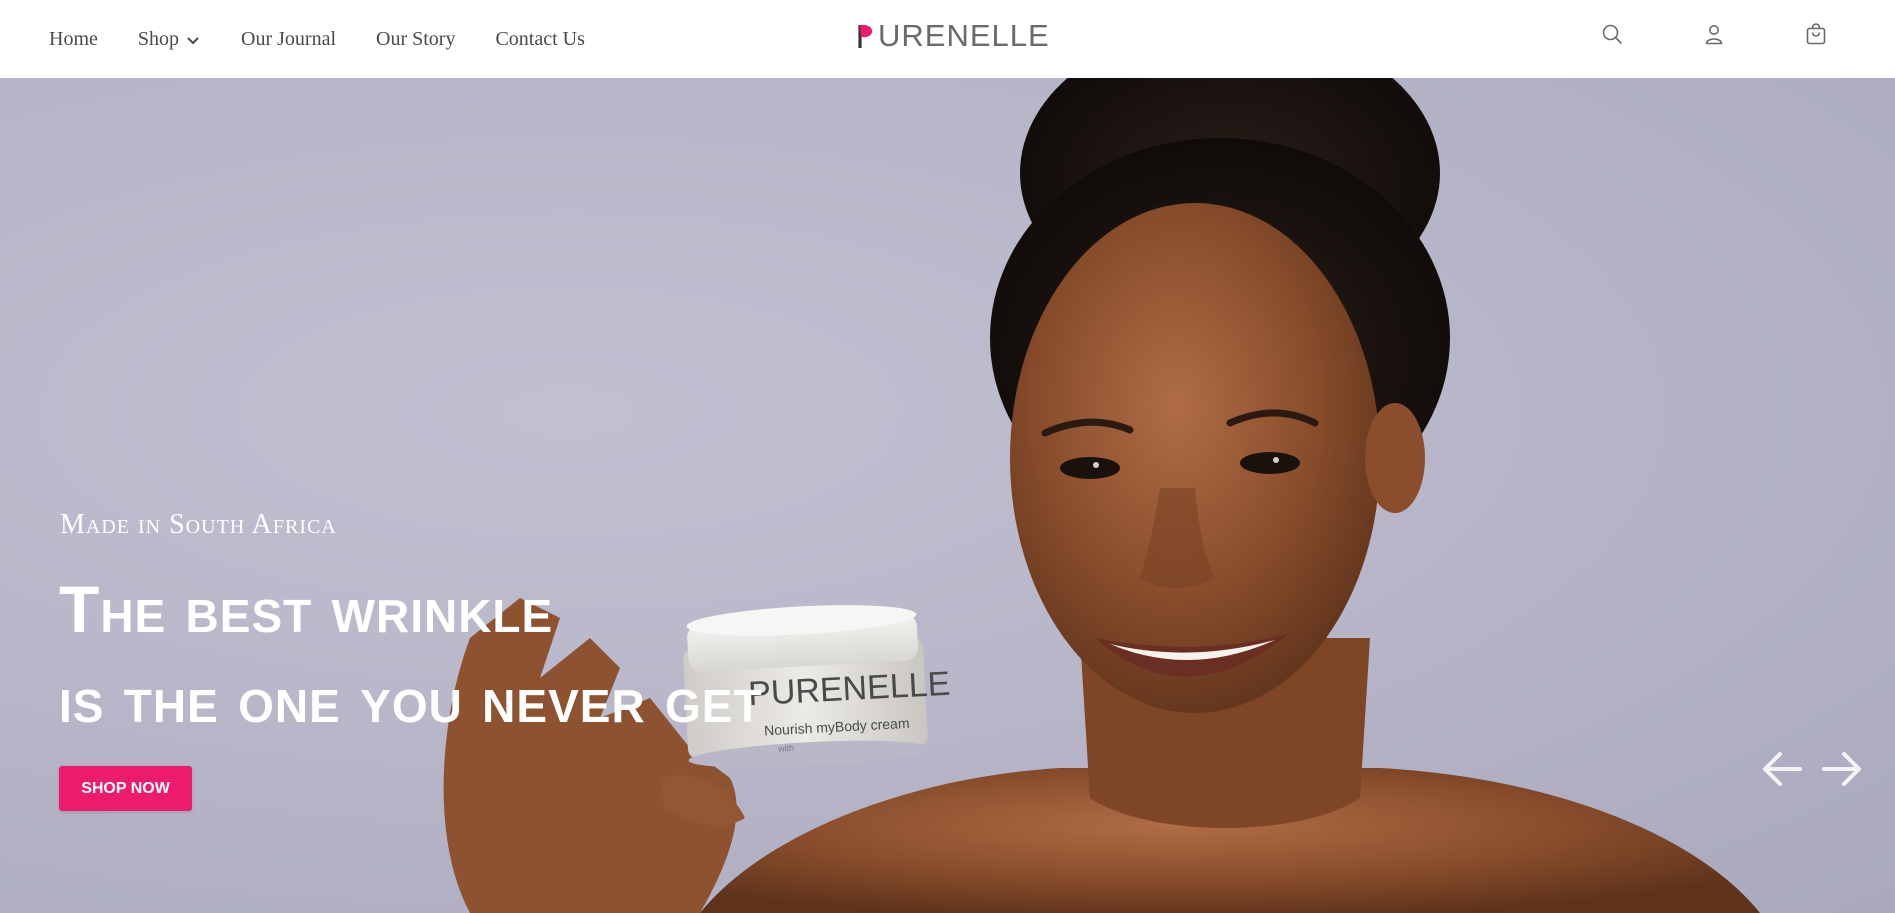 The width and height of the screenshot is (1895, 913). I want to click on slider-arrows, so click(1805, 769).